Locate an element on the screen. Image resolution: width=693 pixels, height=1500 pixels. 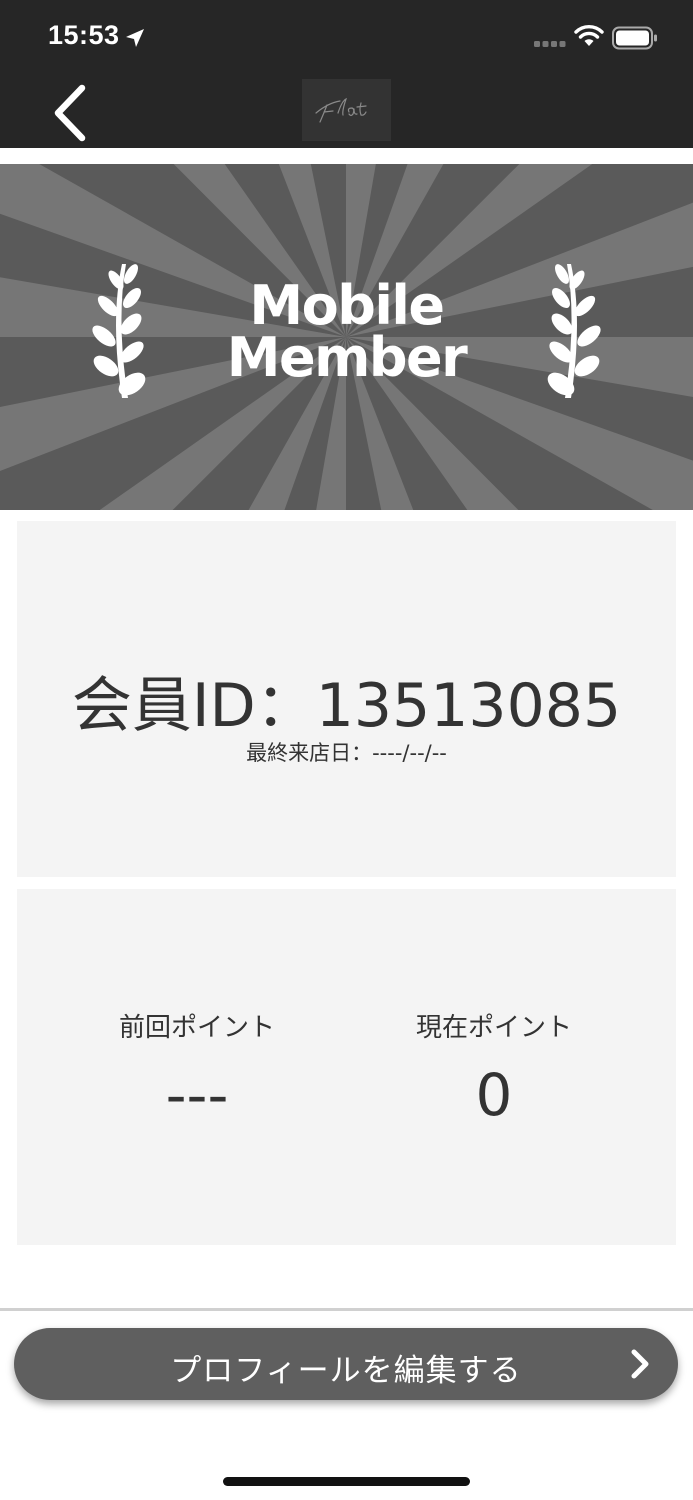
previous-points-label: 前回ポイント is located at coordinates (196, 1028).